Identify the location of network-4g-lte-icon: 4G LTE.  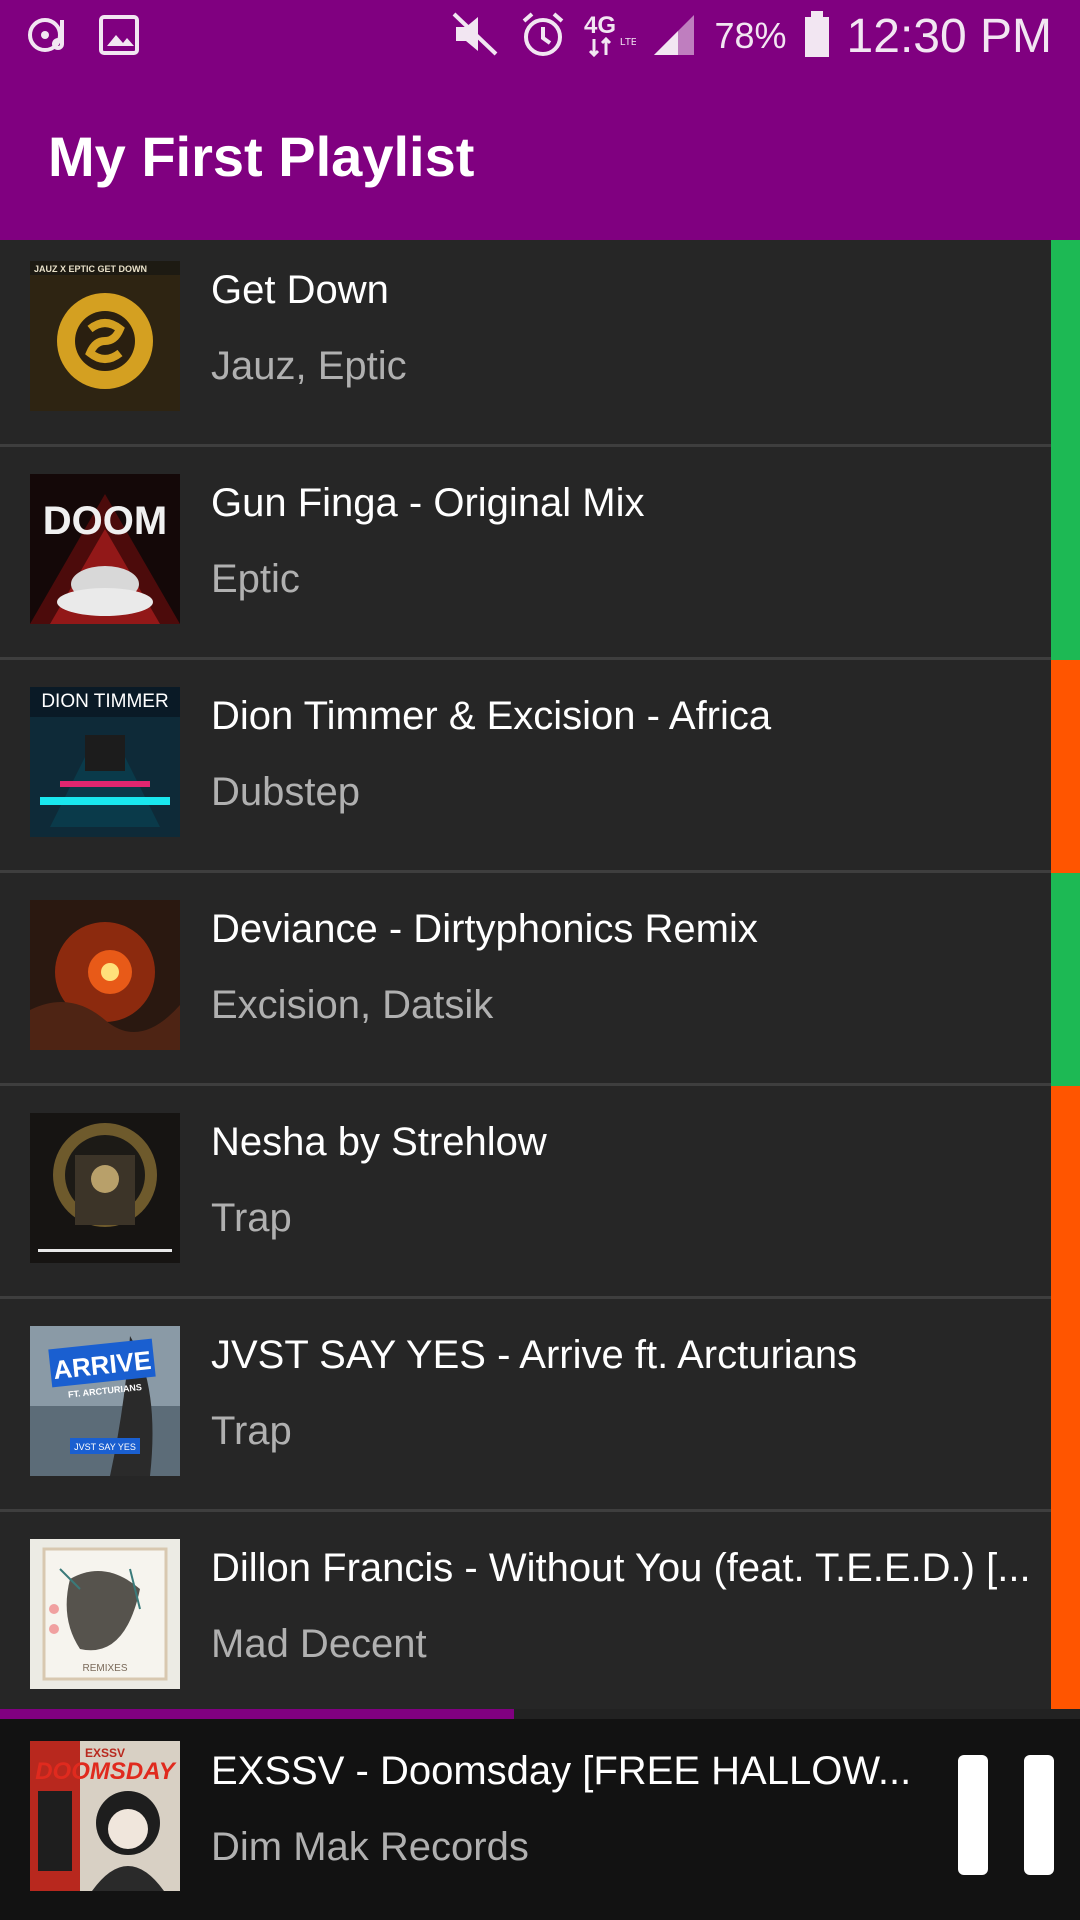
(611, 36).